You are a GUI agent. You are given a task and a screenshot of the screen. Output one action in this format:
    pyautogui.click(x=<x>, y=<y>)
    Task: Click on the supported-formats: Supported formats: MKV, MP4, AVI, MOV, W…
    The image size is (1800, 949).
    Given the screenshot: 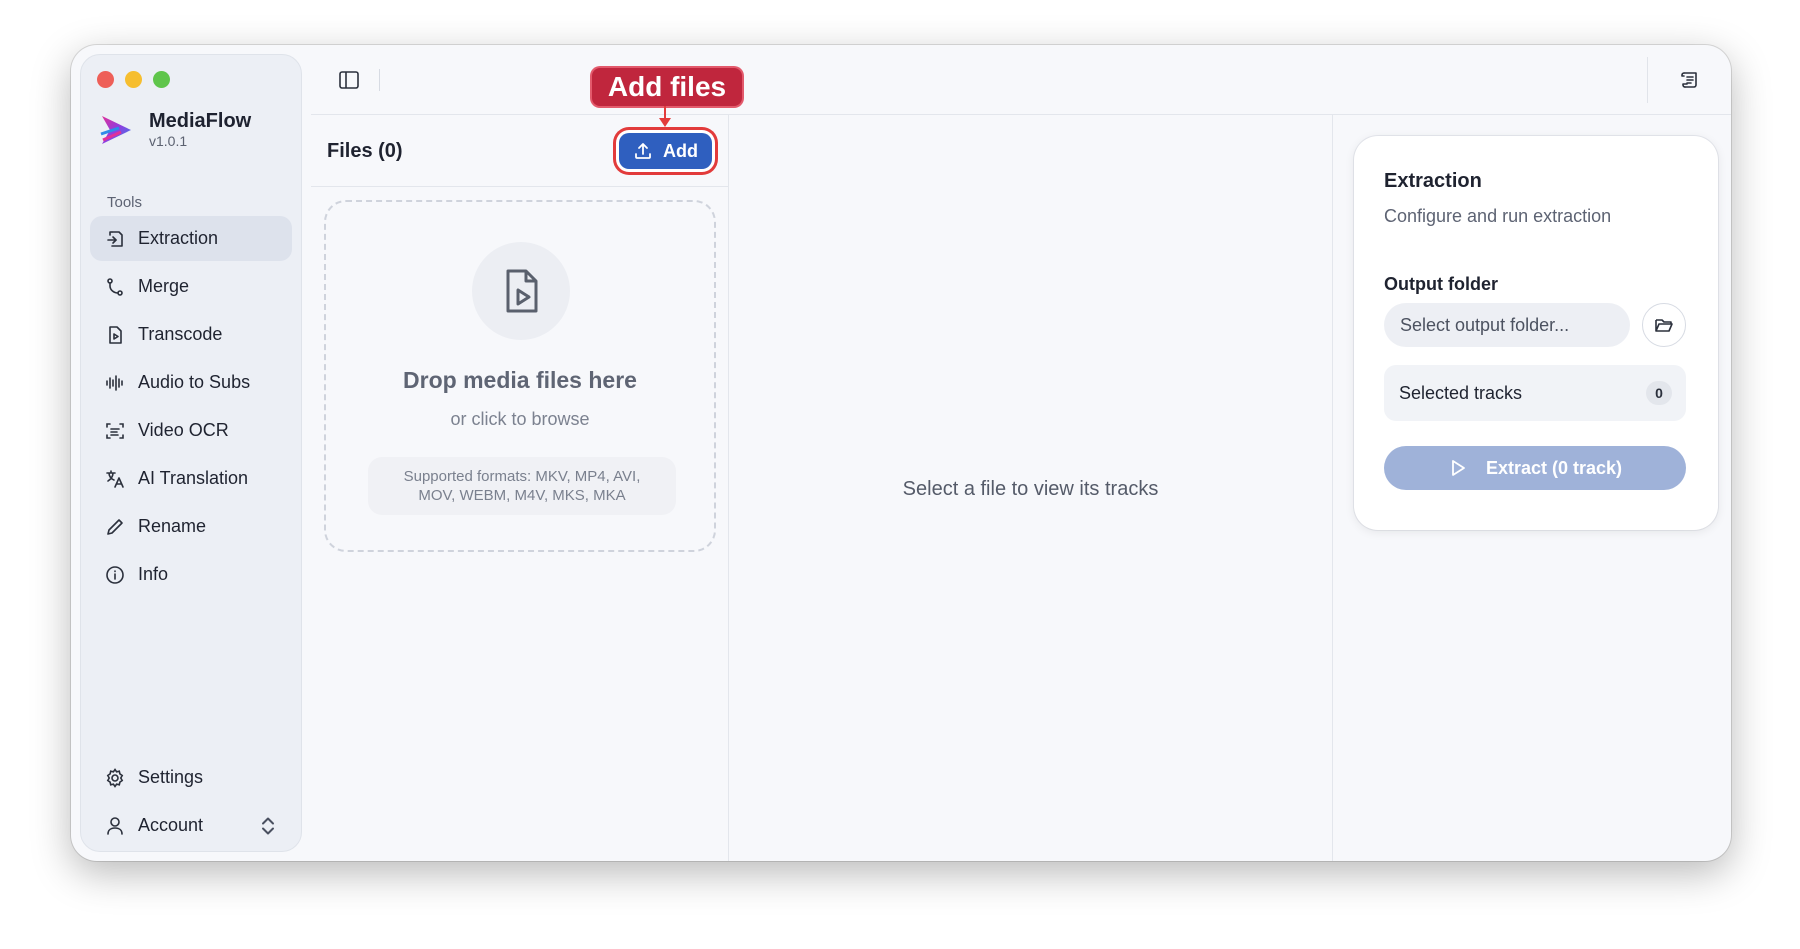 What is the action you would take?
    pyautogui.click(x=522, y=486)
    